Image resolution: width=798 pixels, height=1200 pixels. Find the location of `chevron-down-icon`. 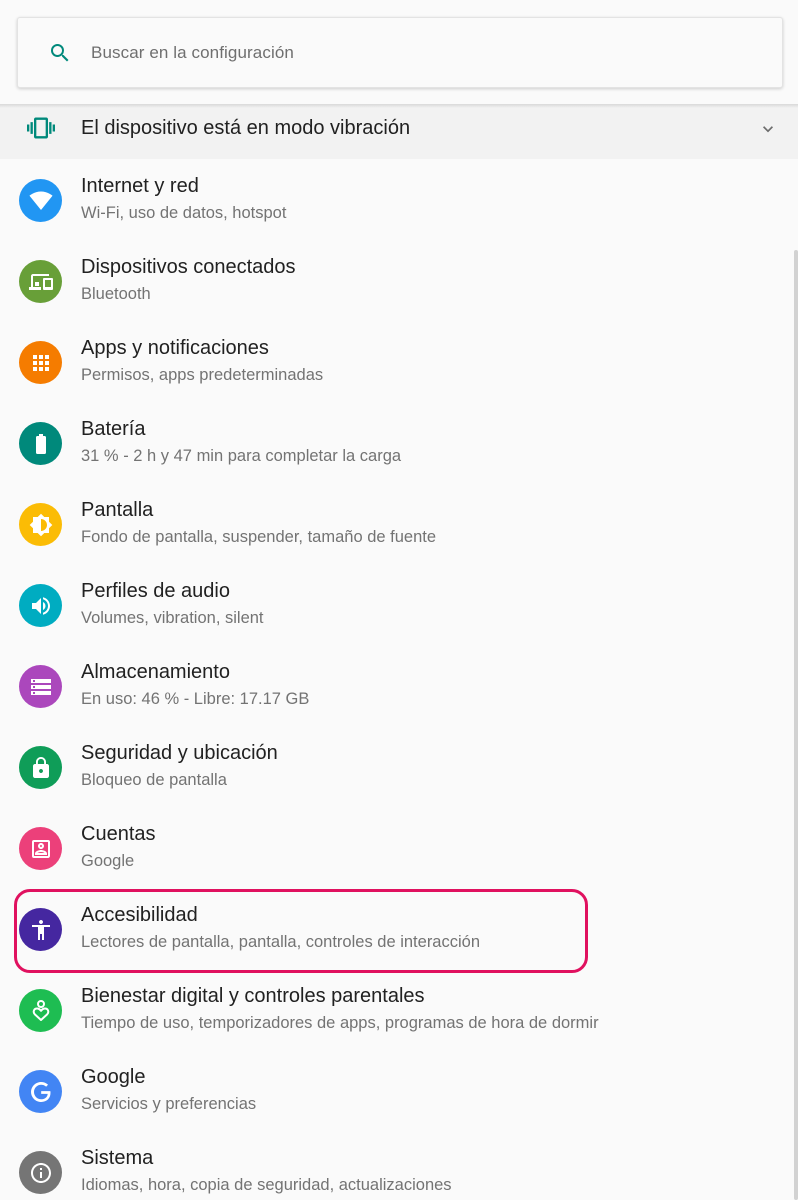

chevron-down-icon is located at coordinates (768, 129).